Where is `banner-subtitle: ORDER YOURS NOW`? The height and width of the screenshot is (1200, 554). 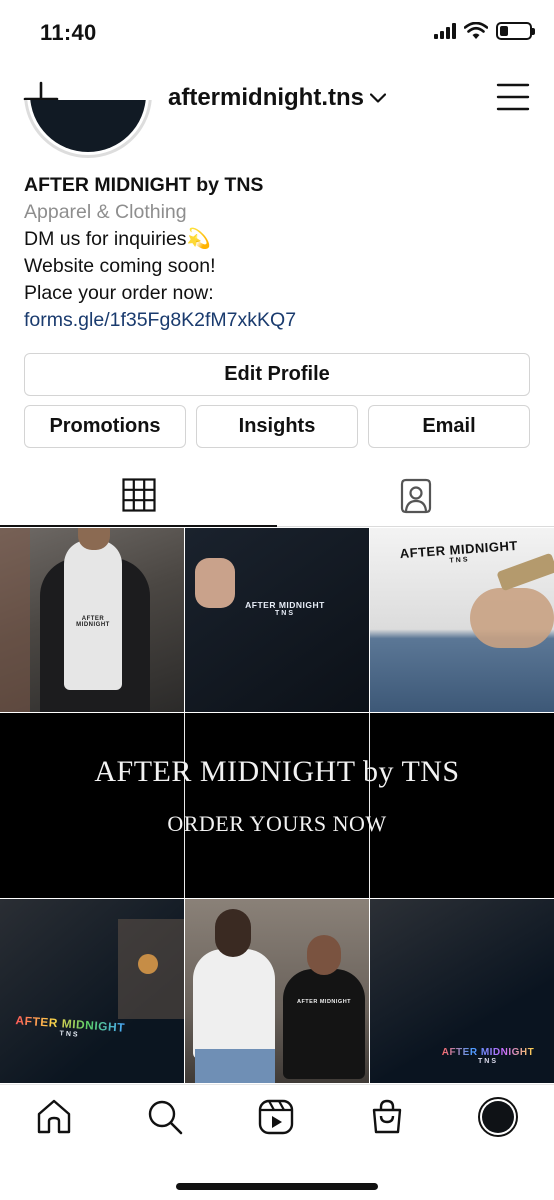
banner-subtitle: ORDER YOURS NOW is located at coordinates (277, 823).